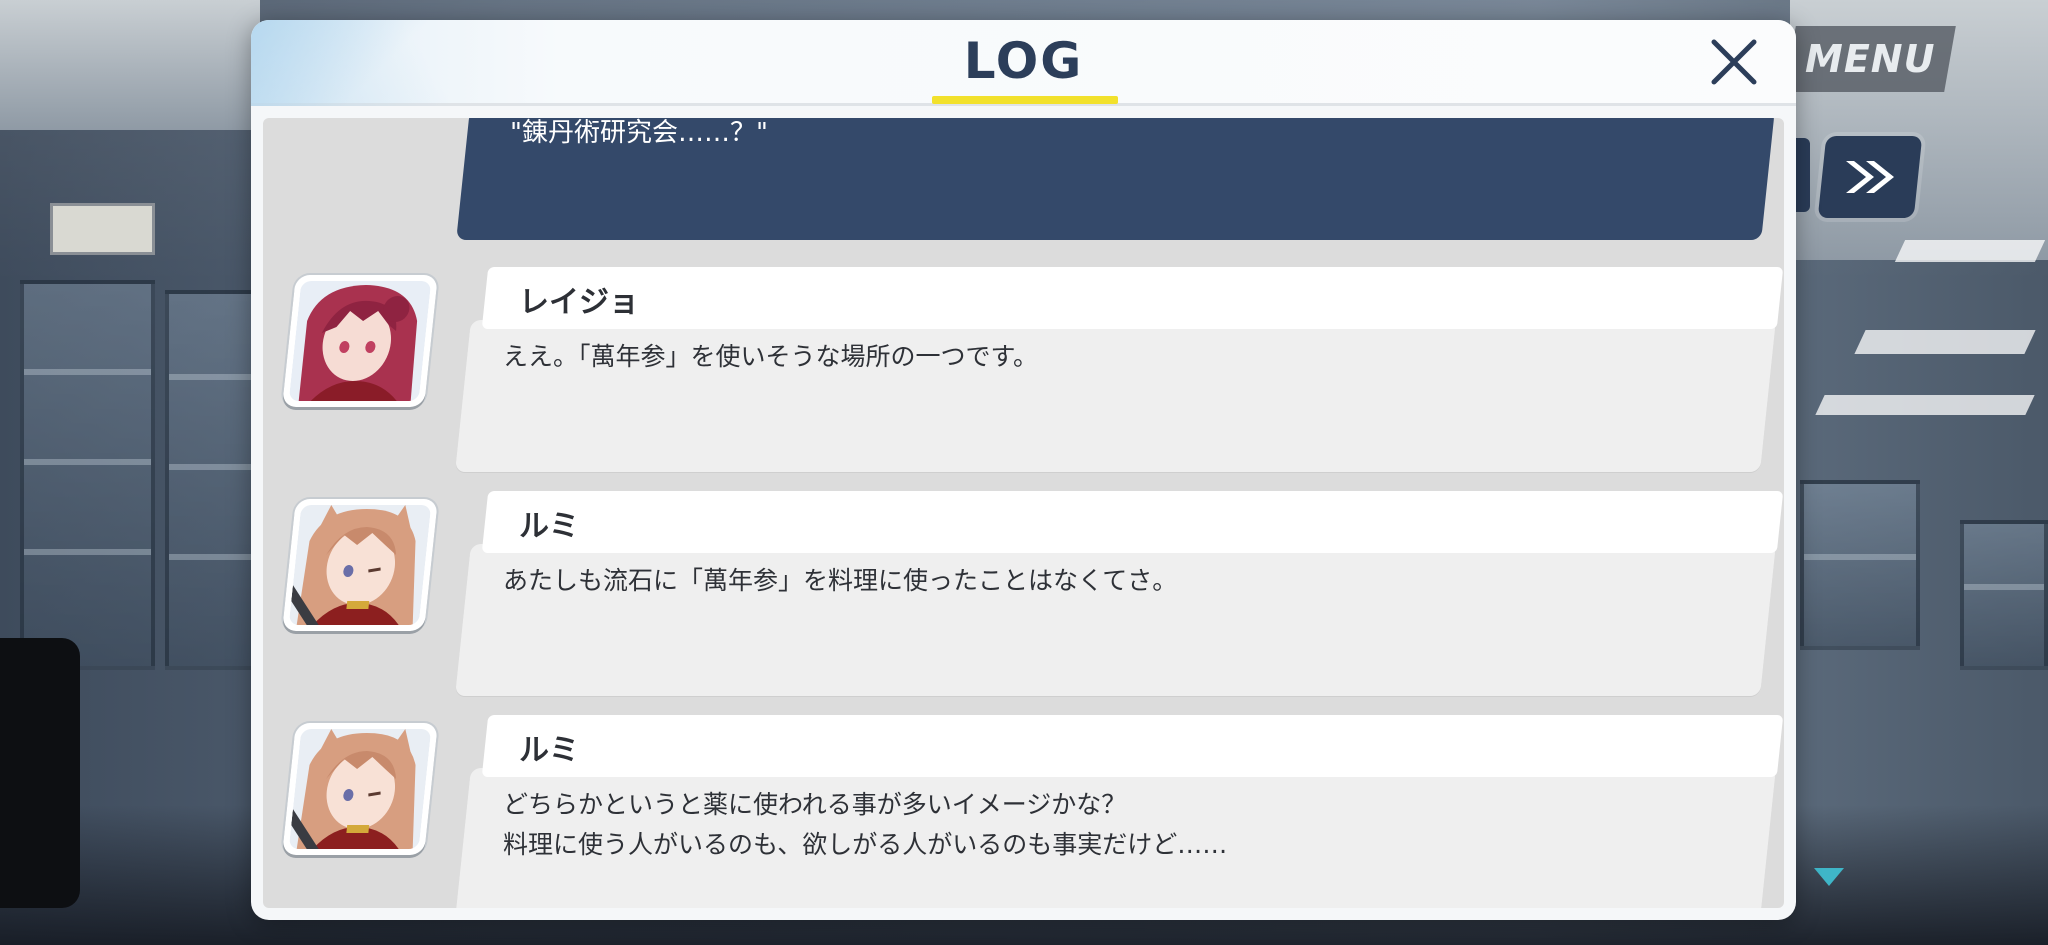 Image resolution: width=2048 pixels, height=945 pixels. What do you see at coordinates (771, 356) in the screenshot?
I see `message-text: ええ。「萬年参」を使いそうな場所の一つです。` at bounding box center [771, 356].